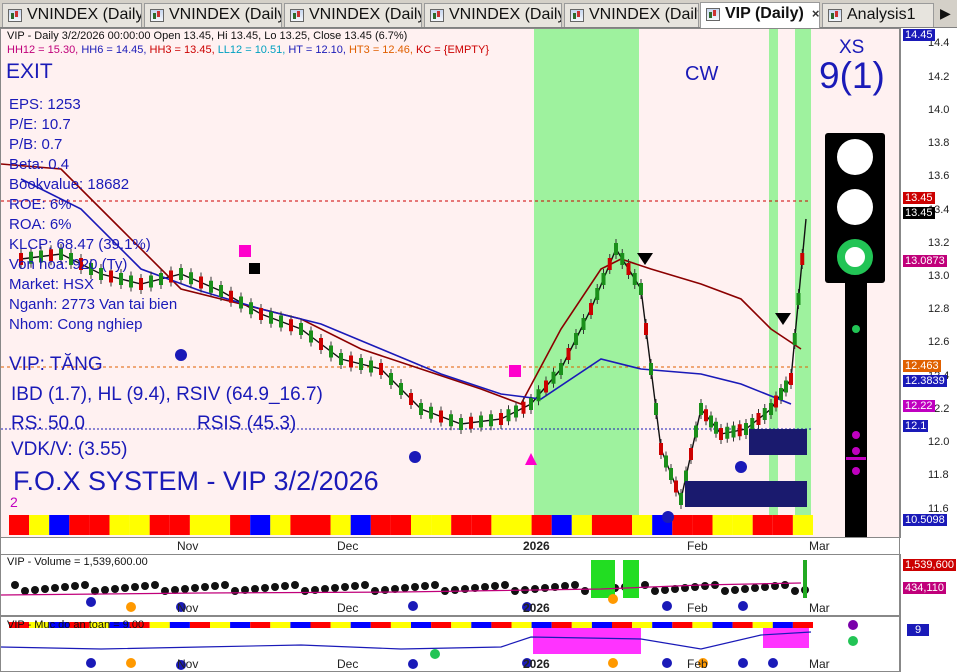  I want to click on price-level-label: 12.1, so click(916, 425).